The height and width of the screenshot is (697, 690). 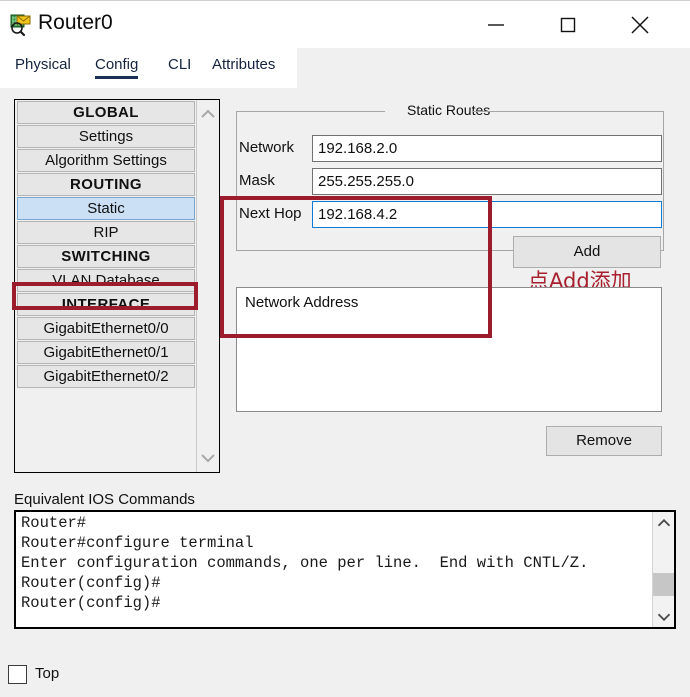 I want to click on sidebar-item-gigabitethernet0-1: GigabitEthernet0/1, so click(x=106, y=352).